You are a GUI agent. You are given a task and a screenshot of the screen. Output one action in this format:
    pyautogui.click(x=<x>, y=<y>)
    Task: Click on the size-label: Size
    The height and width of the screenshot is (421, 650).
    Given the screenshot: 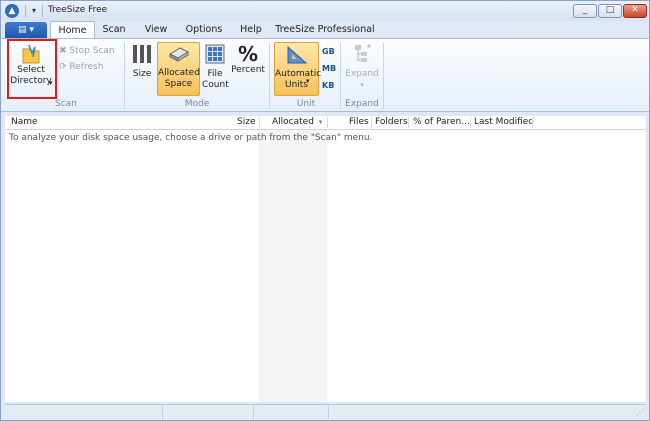 What is the action you would take?
    pyautogui.click(x=142, y=74)
    